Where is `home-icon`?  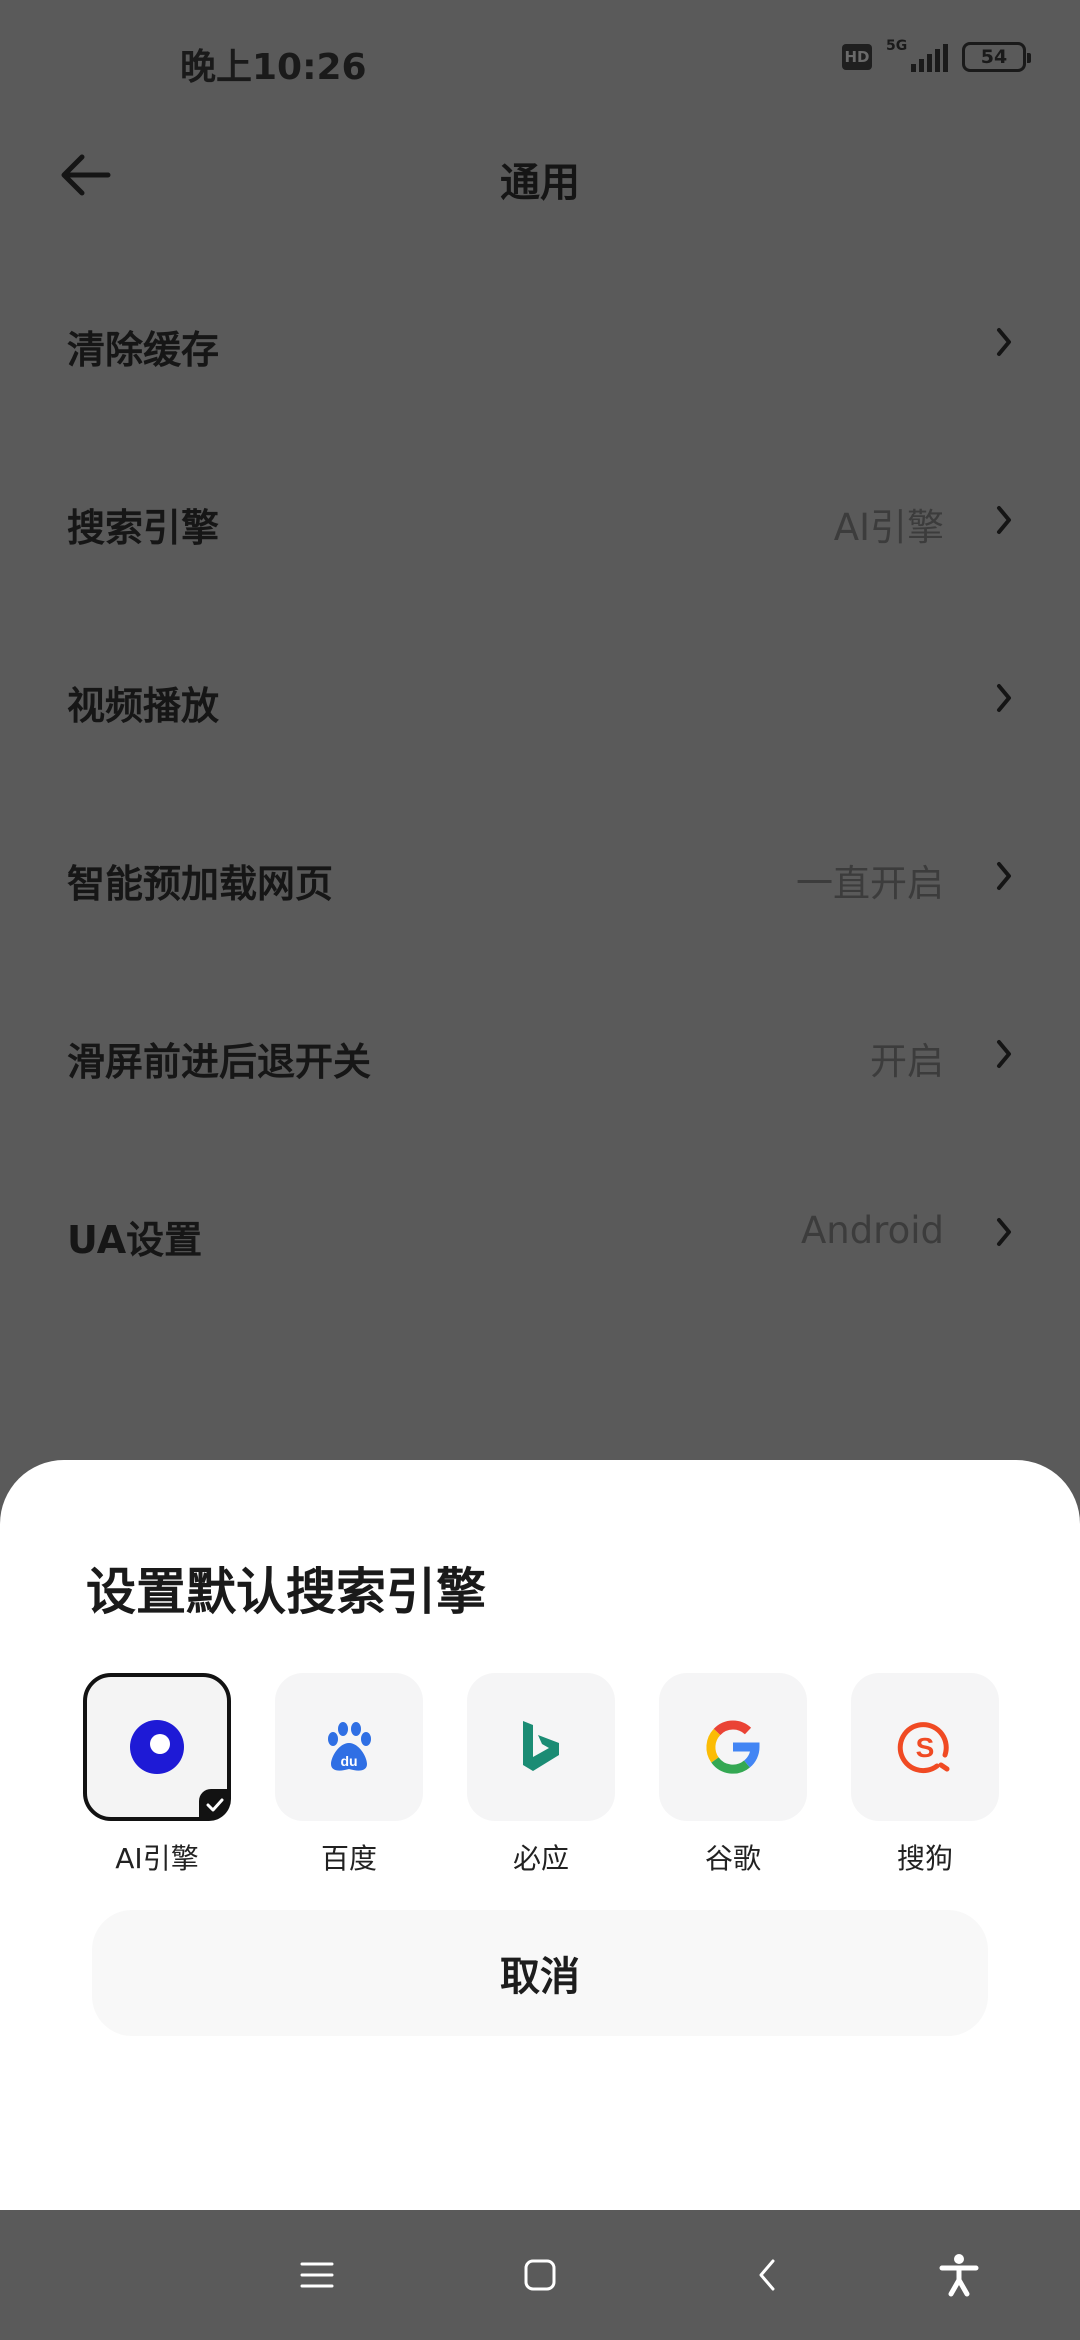
home-icon is located at coordinates (540, 2275).